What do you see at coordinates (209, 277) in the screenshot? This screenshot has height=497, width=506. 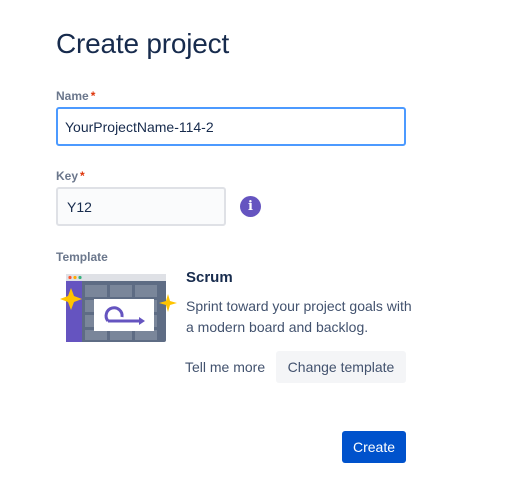 I see `template-name: Scrum` at bounding box center [209, 277].